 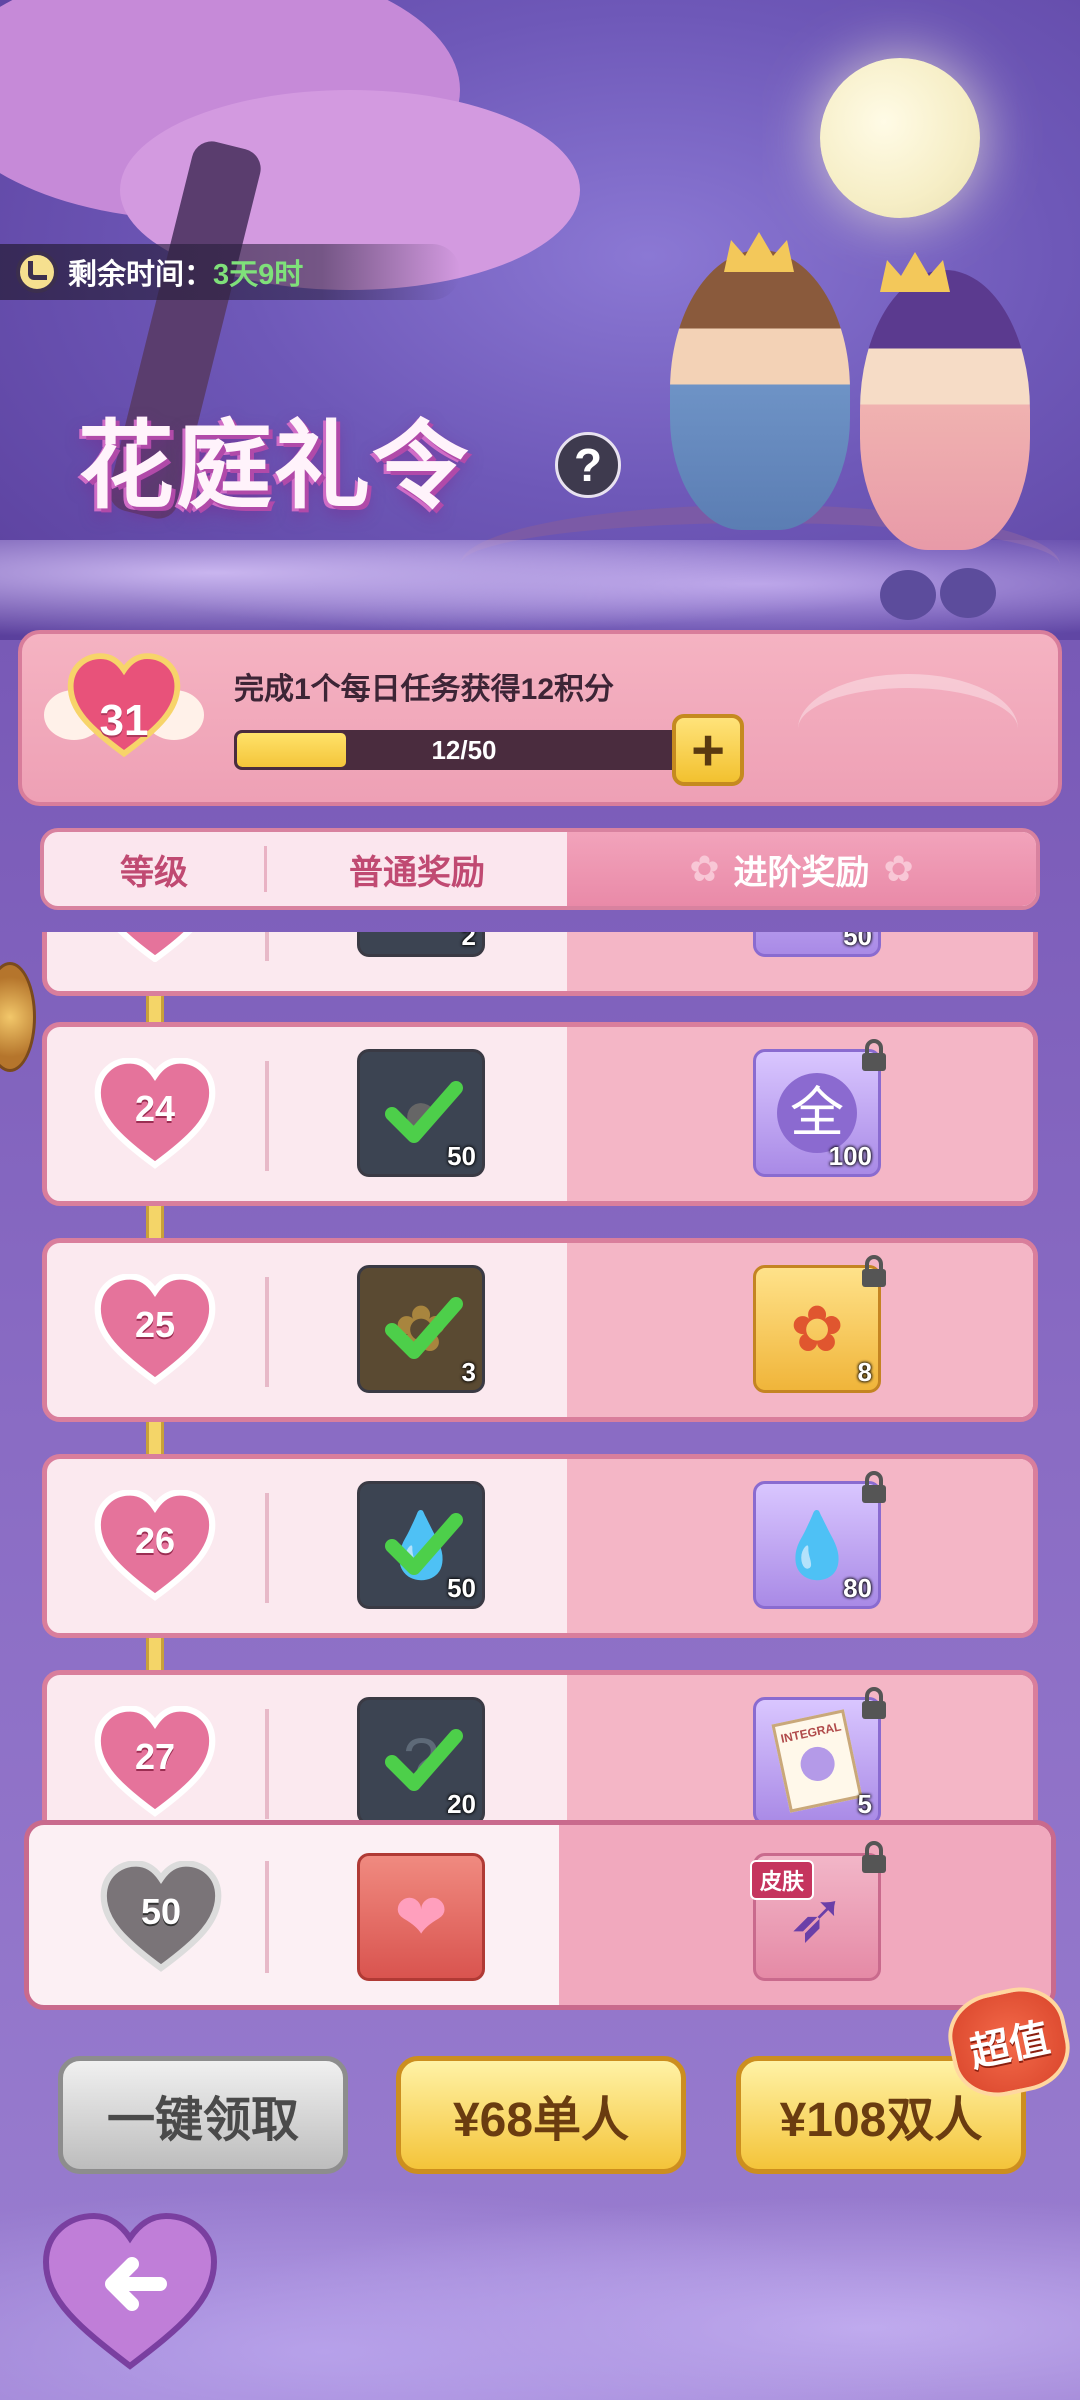 What do you see at coordinates (864, 1372) in the screenshot?
I see `item-quantity: 8` at bounding box center [864, 1372].